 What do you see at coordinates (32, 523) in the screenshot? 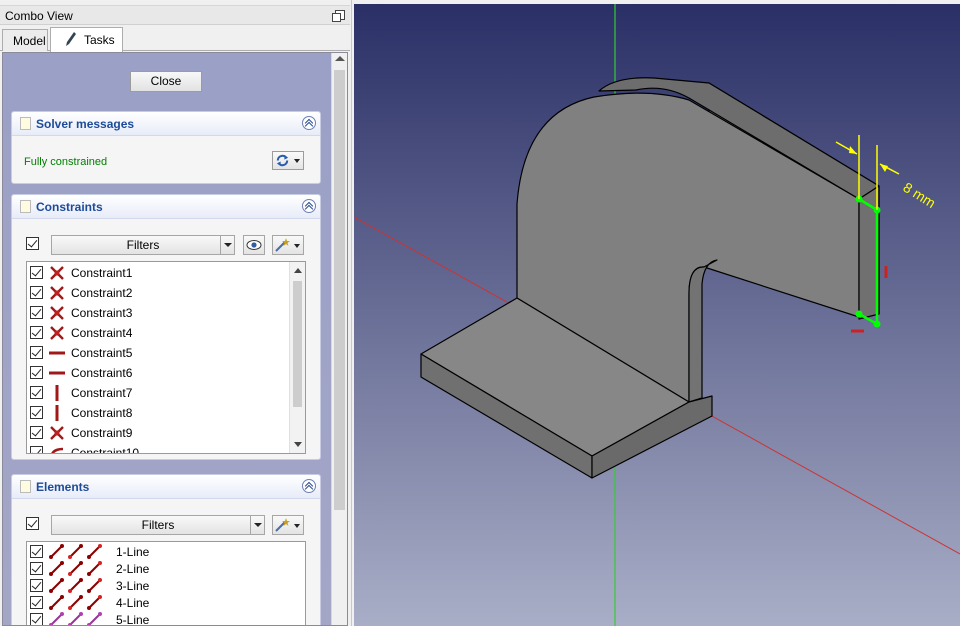
I see `elements-select-all-checkbox` at bounding box center [32, 523].